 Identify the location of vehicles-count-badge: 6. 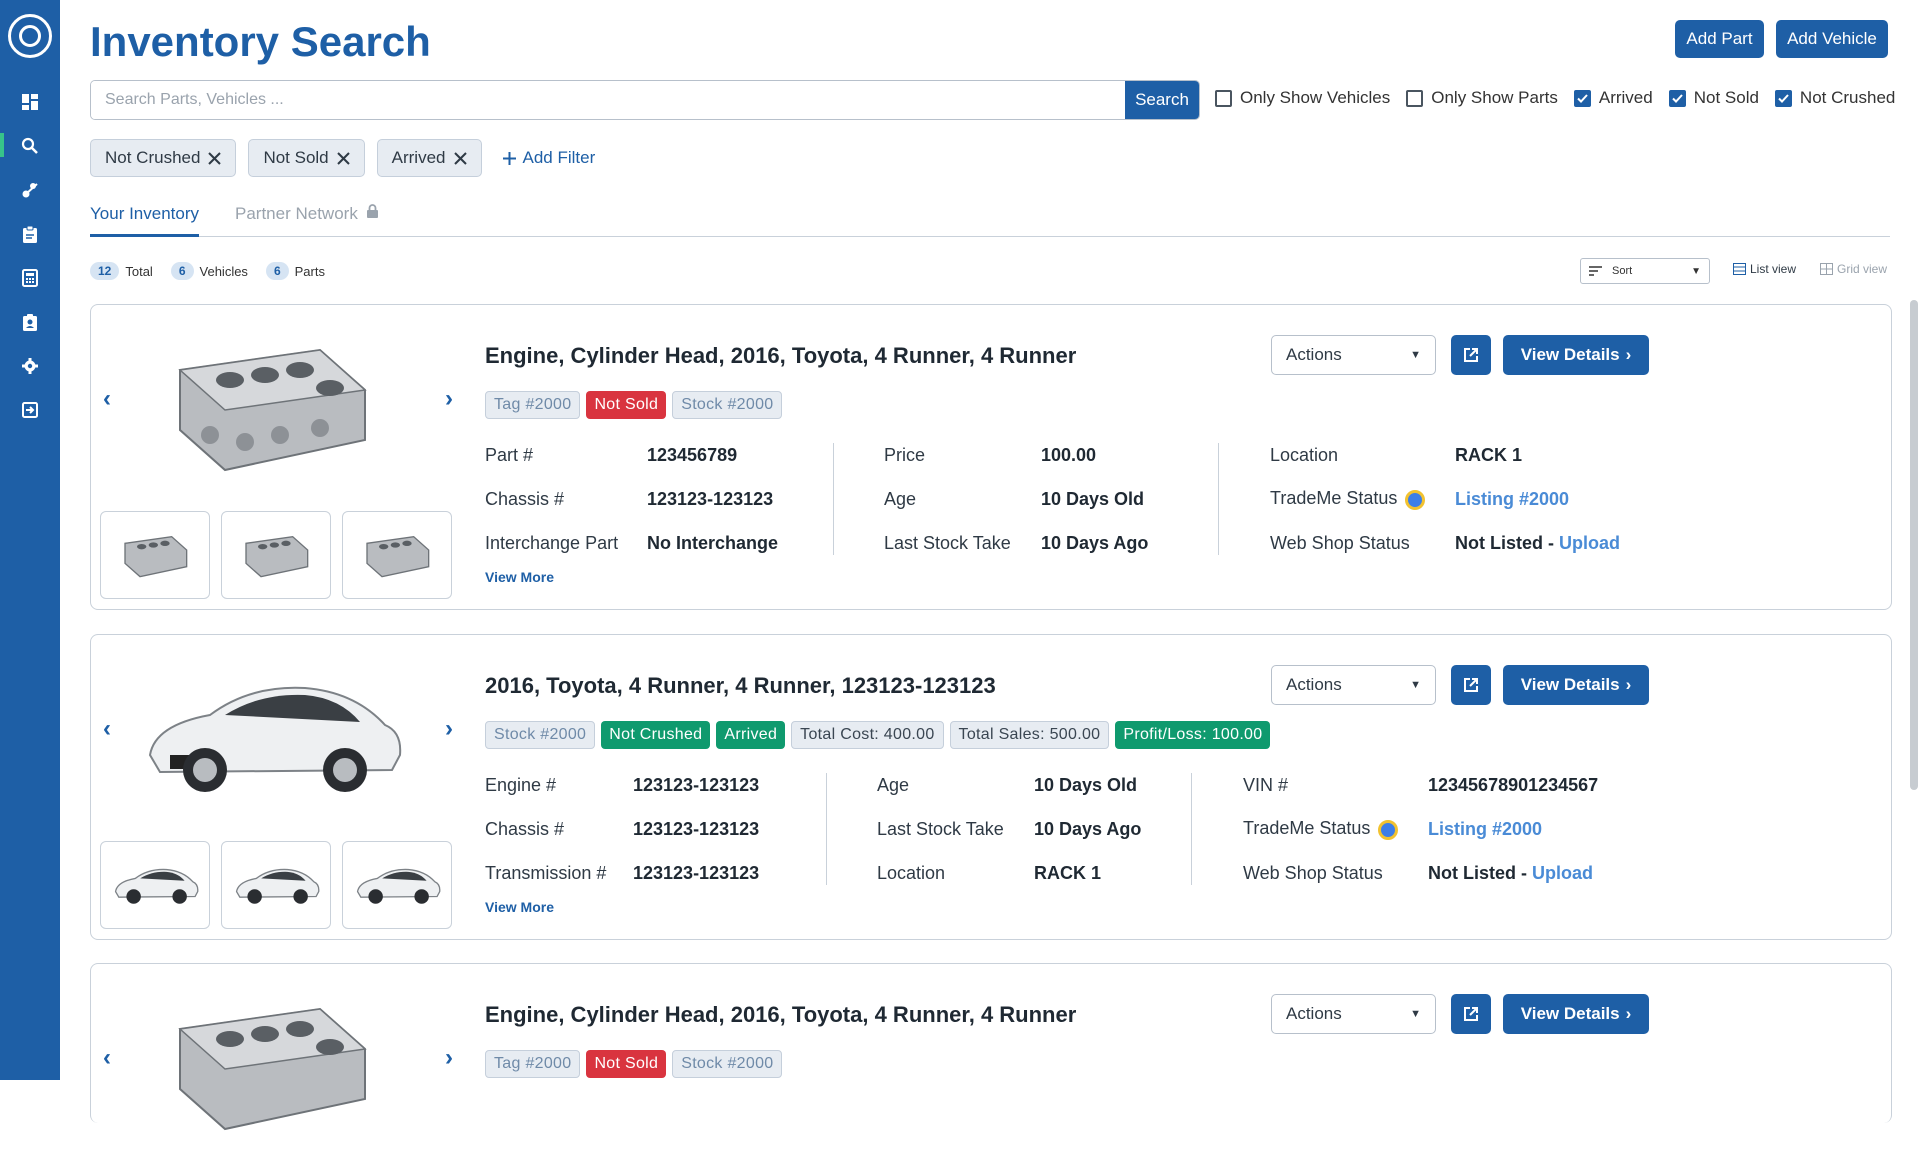
(182, 271).